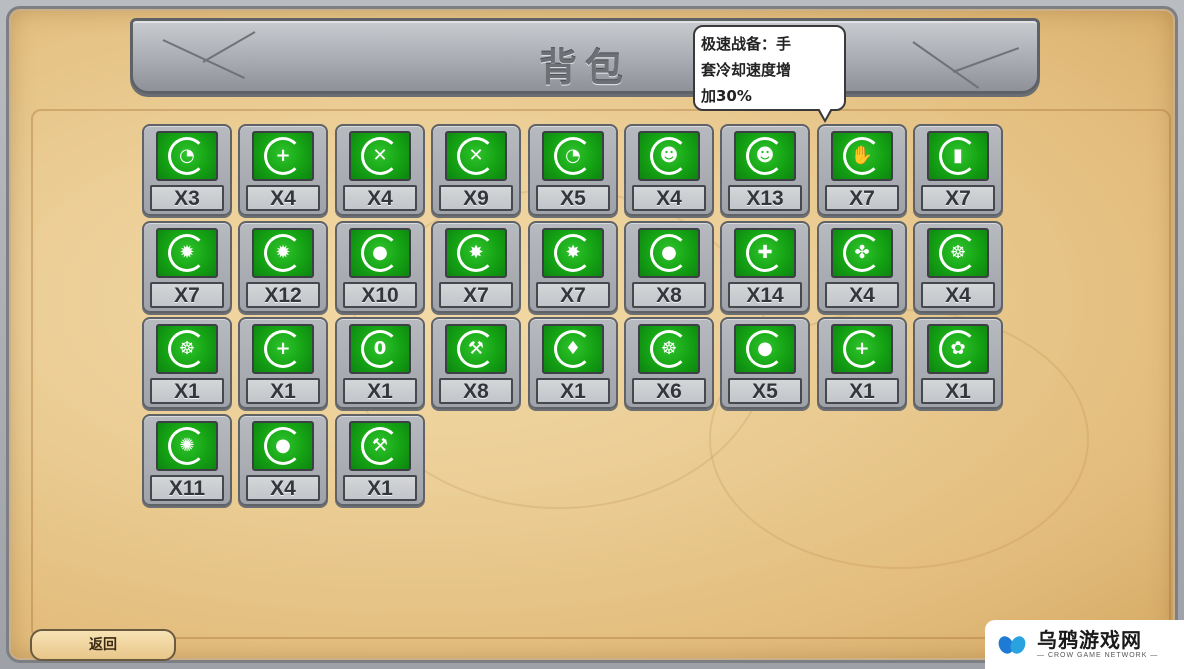 This screenshot has width=1184, height=669. Describe the element at coordinates (862, 267) in the screenshot. I see `inventory-slot: ✤ X4` at that location.